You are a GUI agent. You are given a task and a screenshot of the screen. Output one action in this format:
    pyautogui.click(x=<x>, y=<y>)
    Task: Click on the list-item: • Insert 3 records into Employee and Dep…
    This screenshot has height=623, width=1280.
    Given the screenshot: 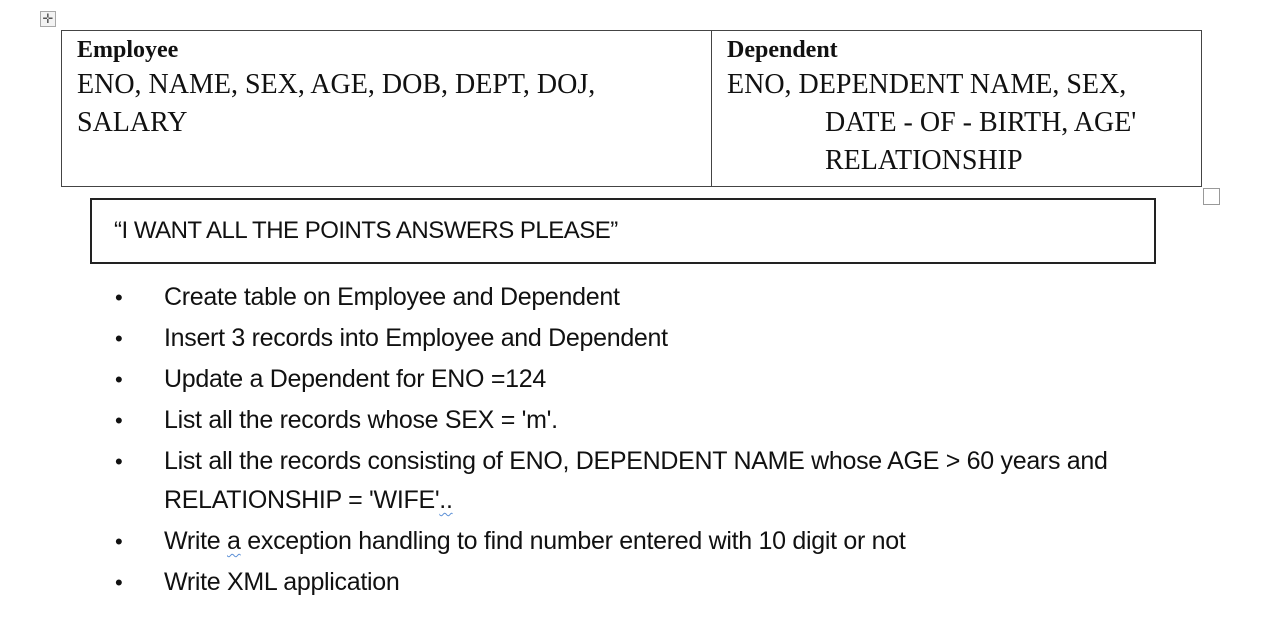 What is the action you would take?
    pyautogui.click(x=673, y=338)
    